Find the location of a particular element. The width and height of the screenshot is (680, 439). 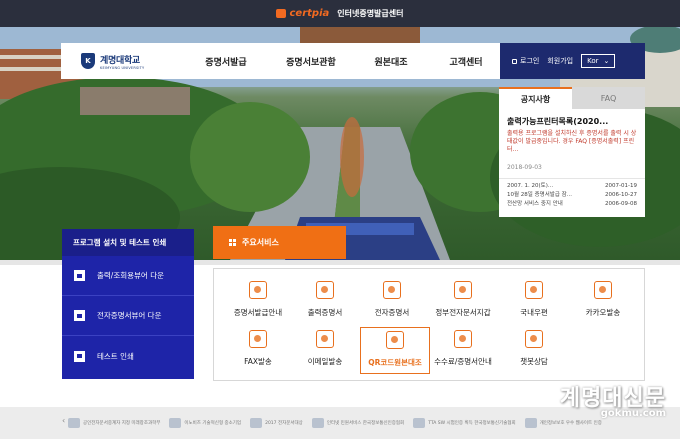

language-select: Kor ⌄ is located at coordinates (598, 61).